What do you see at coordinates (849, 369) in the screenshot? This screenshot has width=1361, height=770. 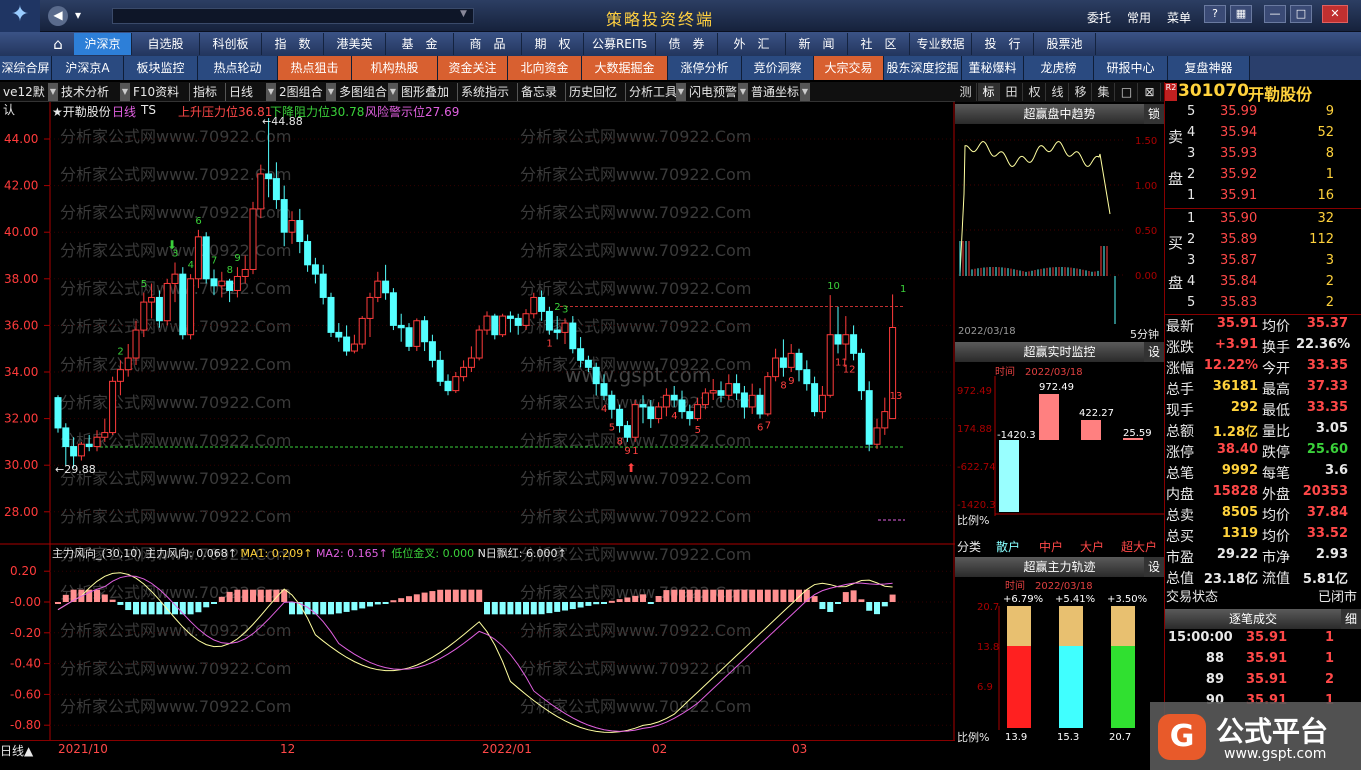 I see `count-label: 12` at bounding box center [849, 369].